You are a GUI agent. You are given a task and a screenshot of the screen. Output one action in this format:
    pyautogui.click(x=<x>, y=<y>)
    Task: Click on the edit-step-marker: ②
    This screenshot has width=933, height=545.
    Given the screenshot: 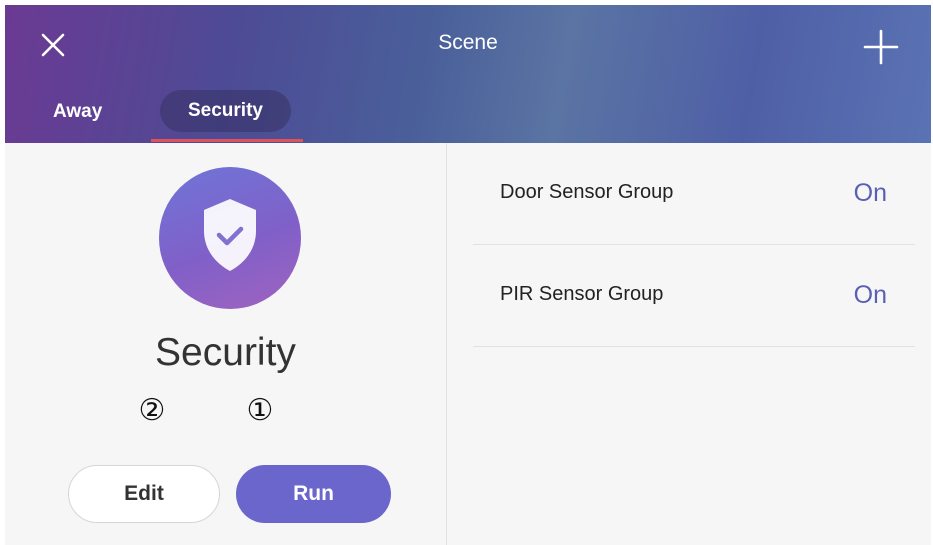 What is the action you would take?
    pyautogui.click(x=152, y=410)
    